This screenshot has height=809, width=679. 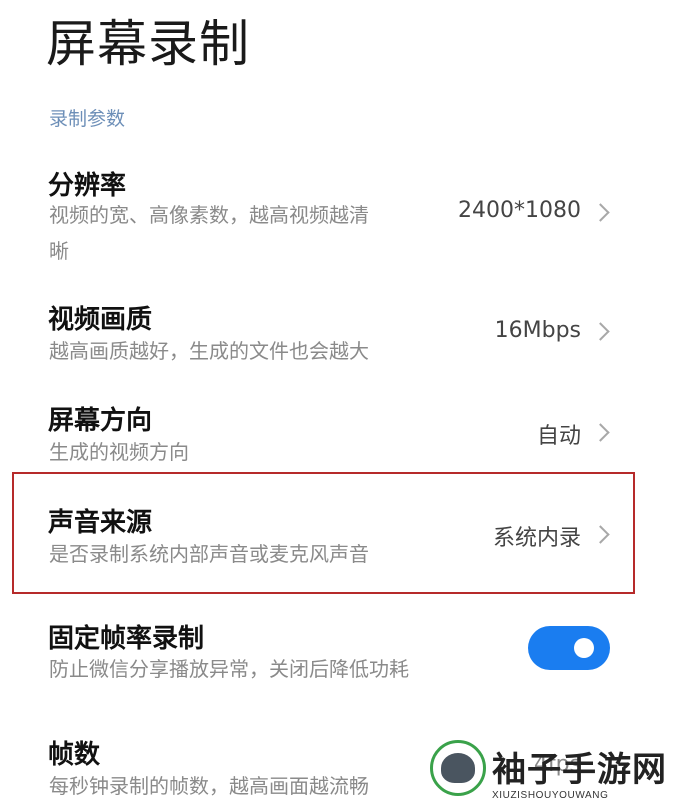 What do you see at coordinates (59, 251) in the screenshot?
I see `setting-desc-line: 晰` at bounding box center [59, 251].